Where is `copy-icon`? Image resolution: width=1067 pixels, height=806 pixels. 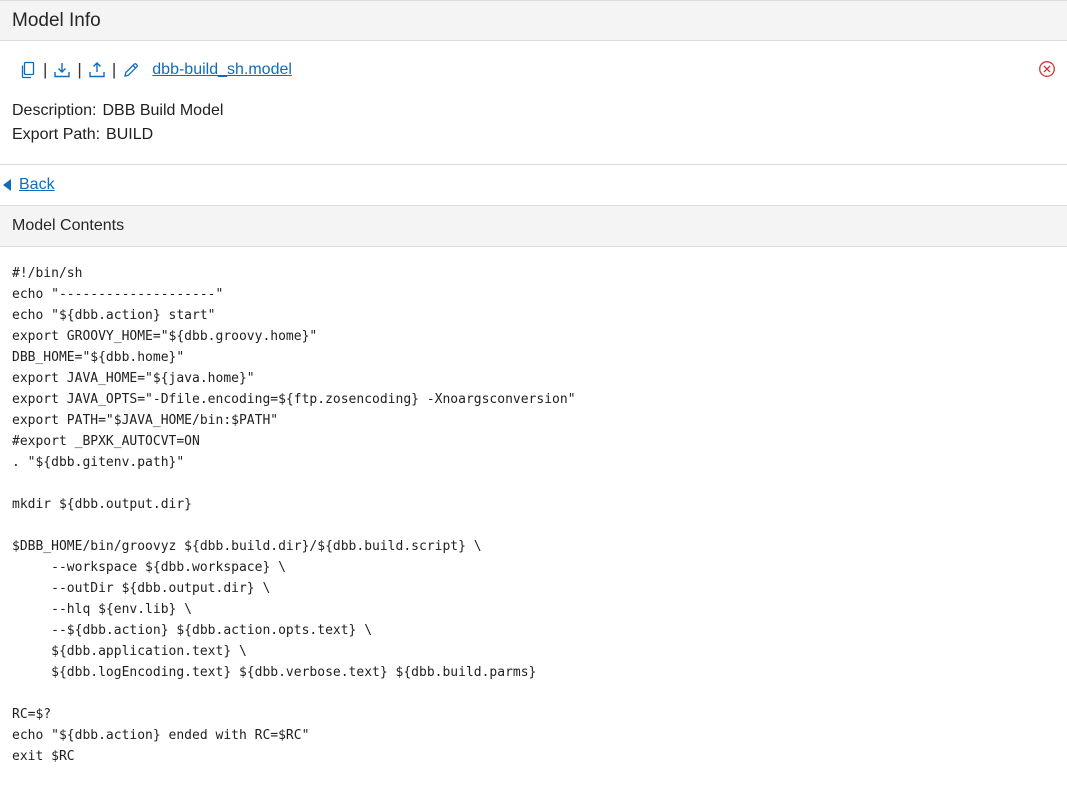
copy-icon is located at coordinates (28, 70).